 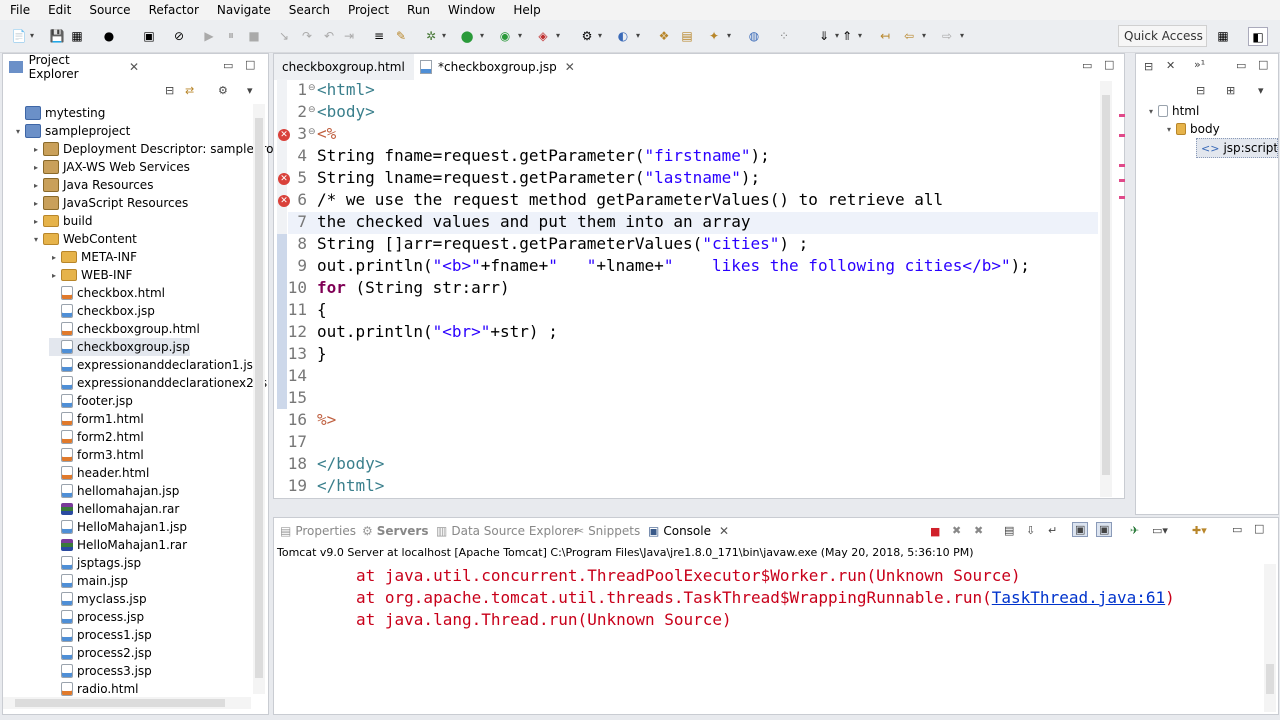 What do you see at coordinates (367, 10) in the screenshot?
I see `menu-project: Project` at bounding box center [367, 10].